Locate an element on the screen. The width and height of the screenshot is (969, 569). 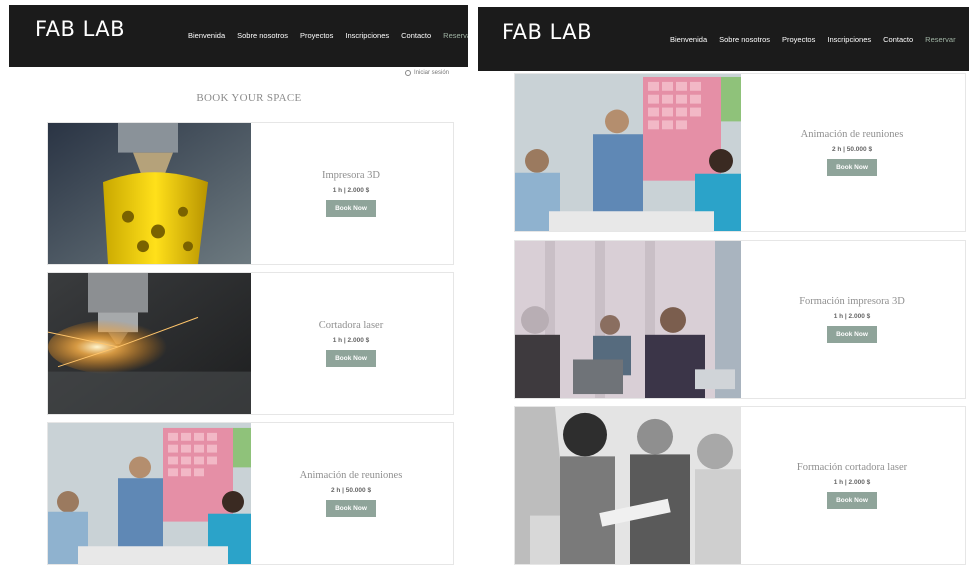
service-info: Impresora 3D 1 h | 2.000 $ Book Now is located at coordinates (351, 193).